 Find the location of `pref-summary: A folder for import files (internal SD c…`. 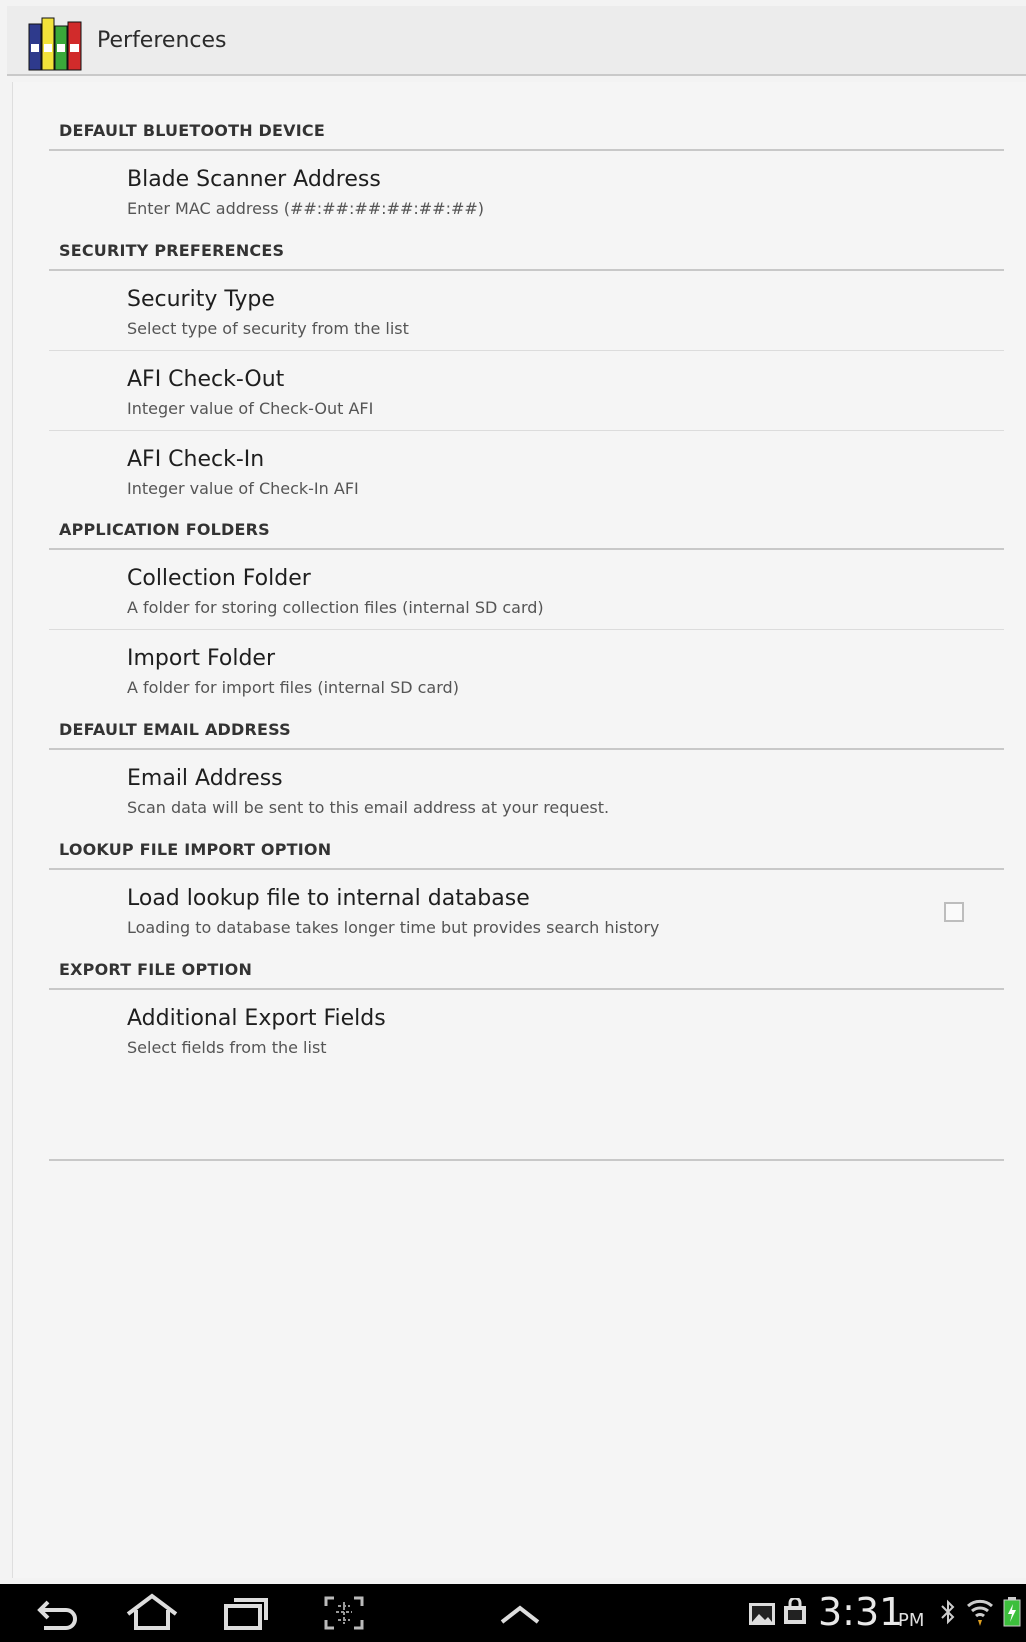

pref-summary: A folder for import files (internal SD c… is located at coordinates (293, 687).